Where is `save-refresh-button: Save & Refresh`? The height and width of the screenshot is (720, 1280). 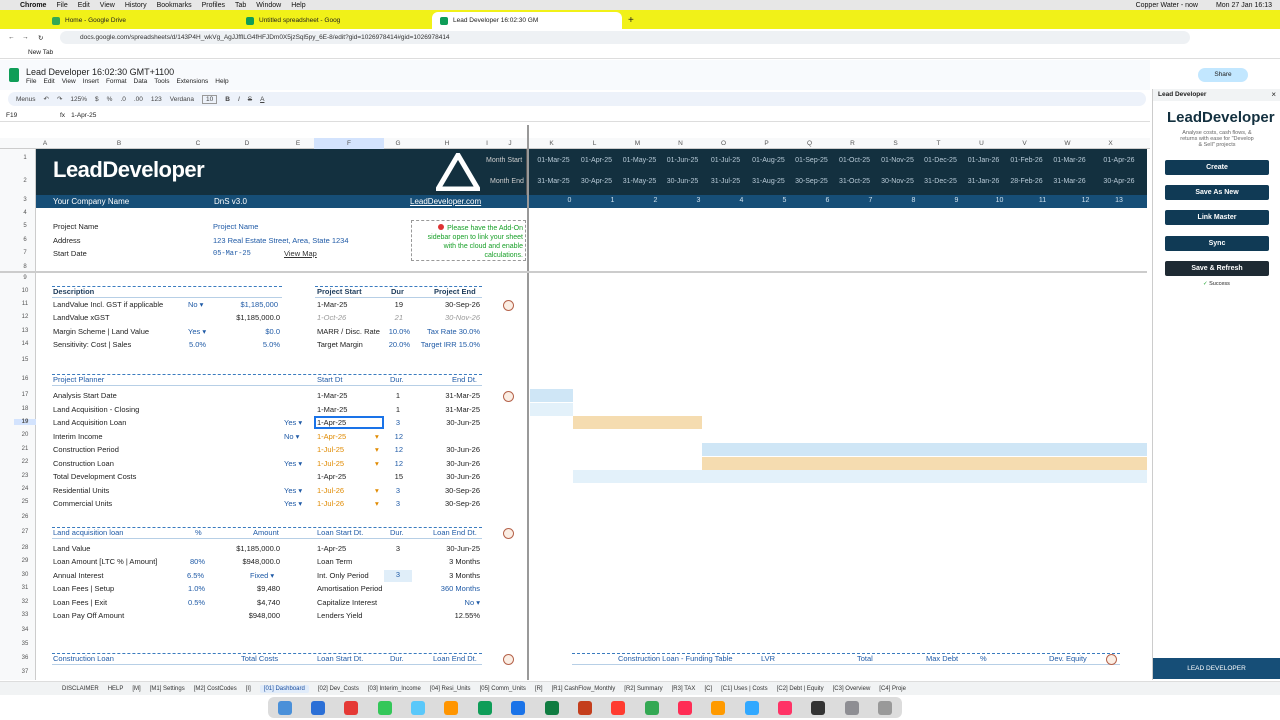 save-refresh-button: Save & Refresh is located at coordinates (1217, 268).